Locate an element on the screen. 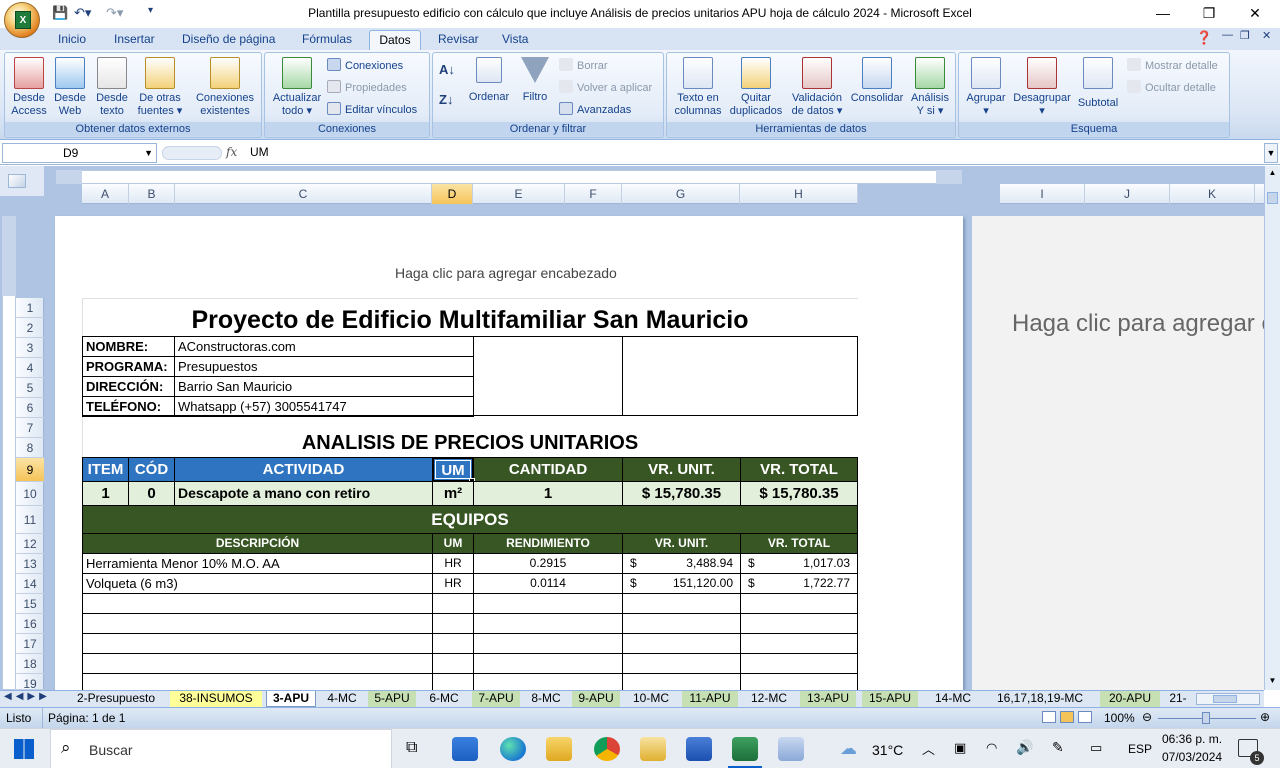  pen-icon: ✎ is located at coordinates (1058, 747).